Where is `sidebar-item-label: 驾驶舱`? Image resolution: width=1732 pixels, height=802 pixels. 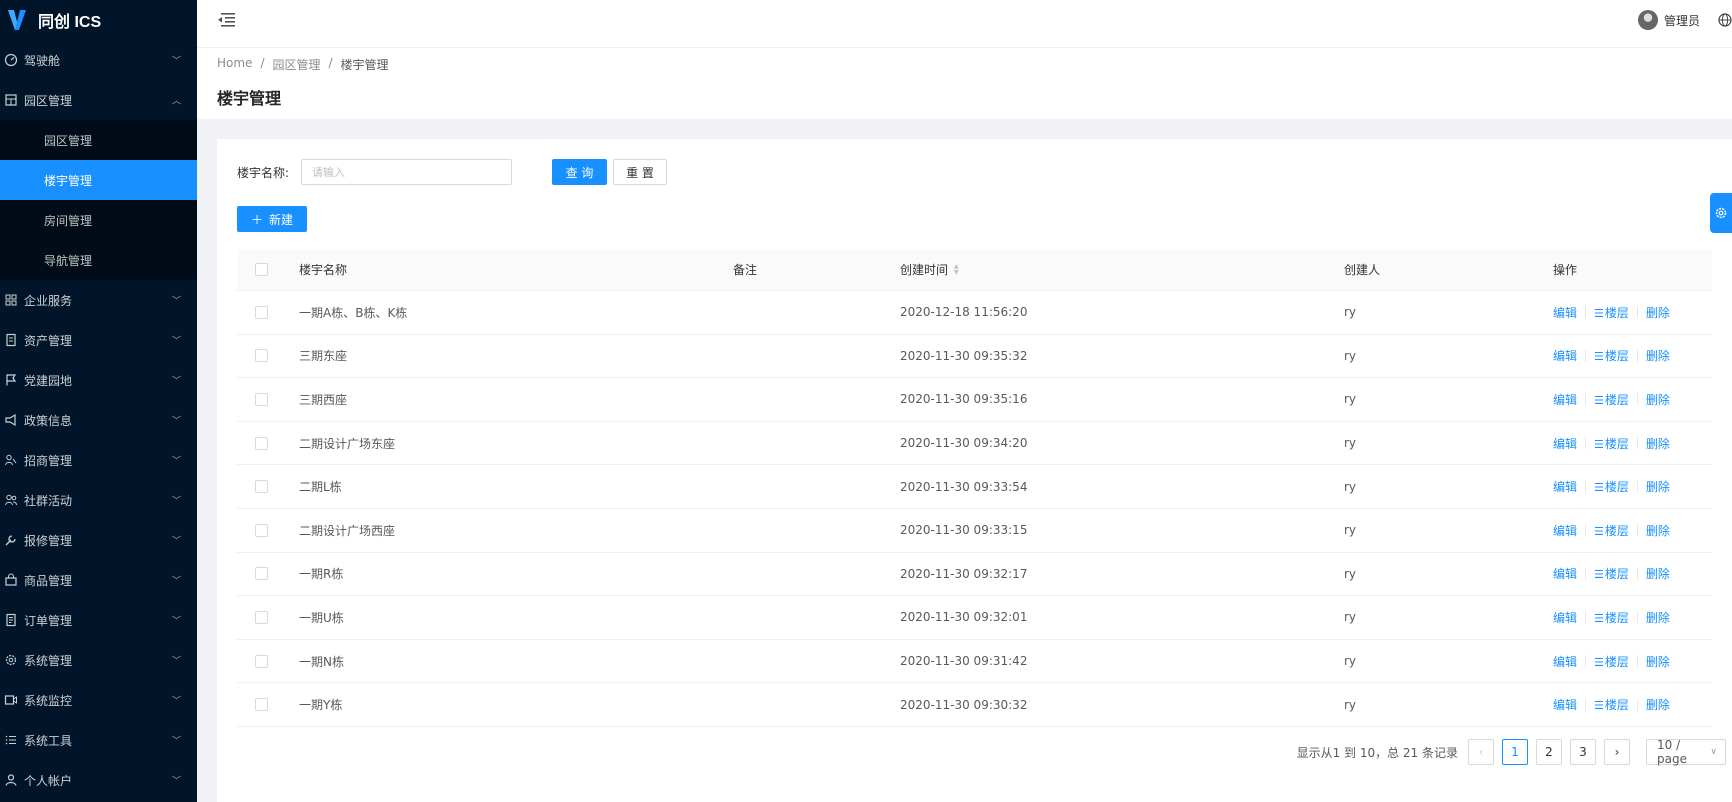 sidebar-item-label: 驾驶舱 is located at coordinates (42, 60).